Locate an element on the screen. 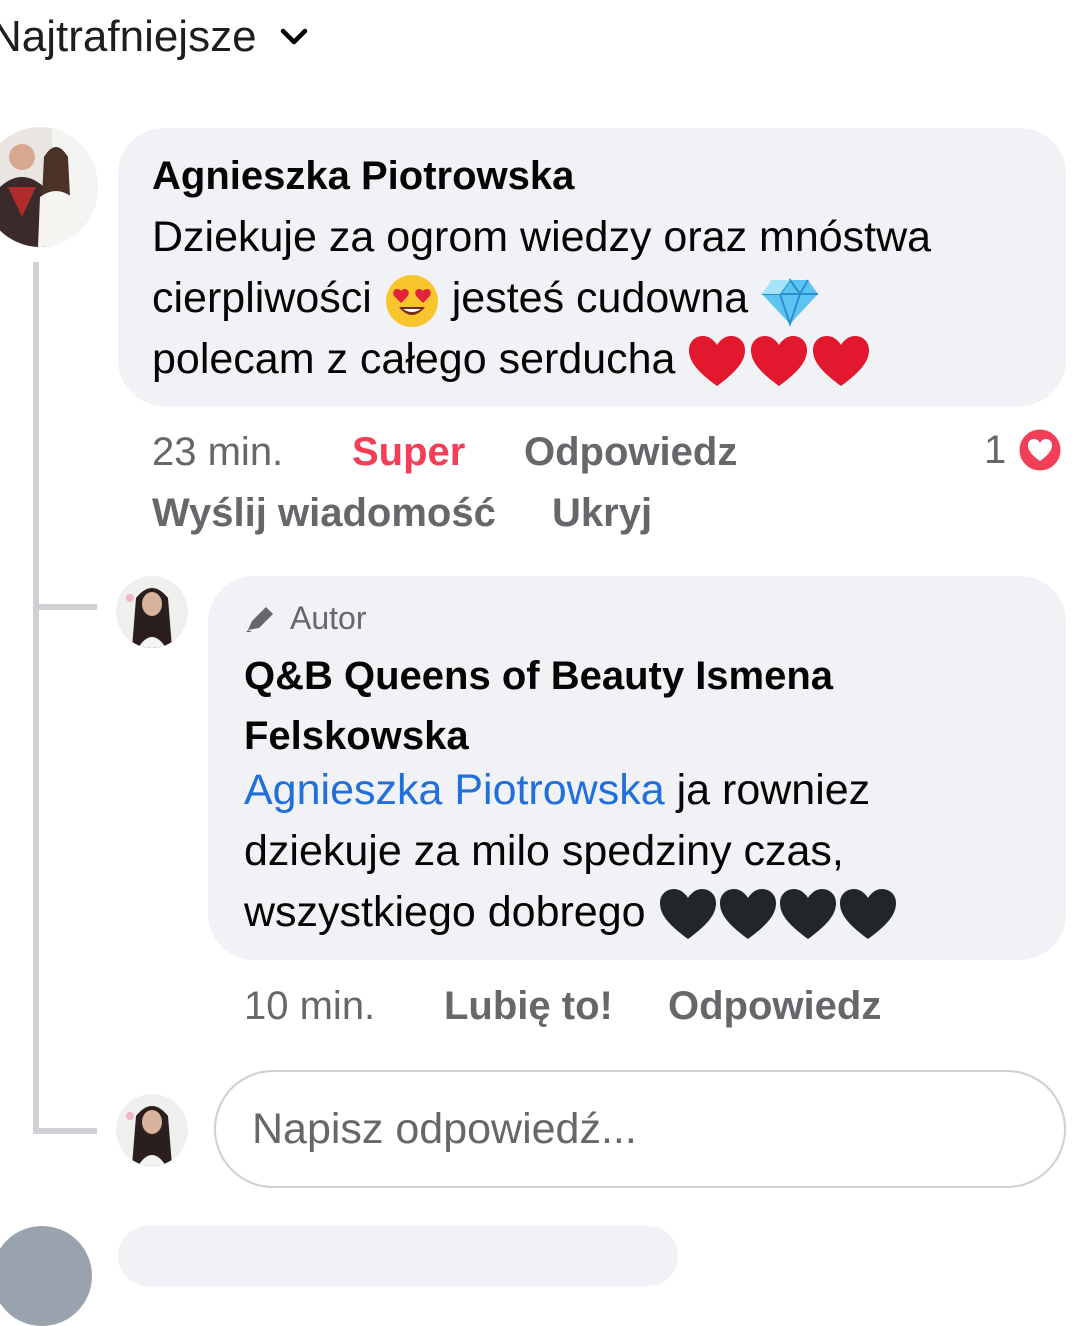  heart-eyes-emoji-icon is located at coordinates (411, 300).